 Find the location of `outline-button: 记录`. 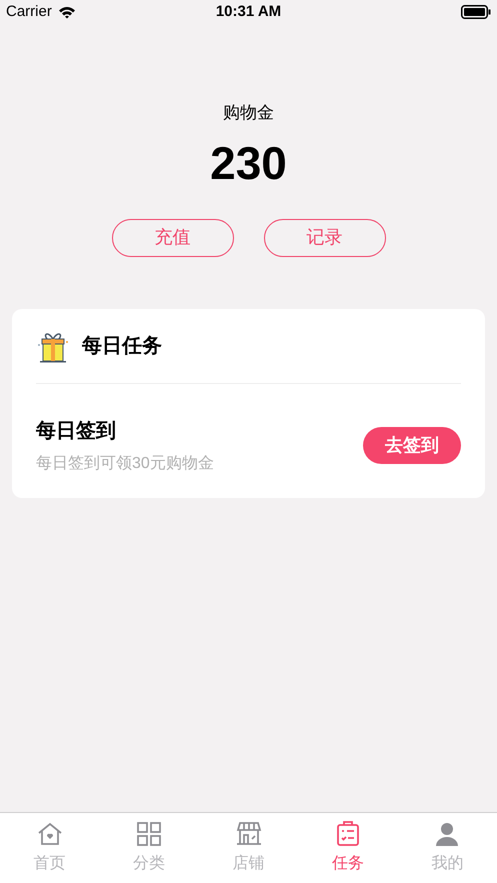

outline-button: 记录 is located at coordinates (325, 237).